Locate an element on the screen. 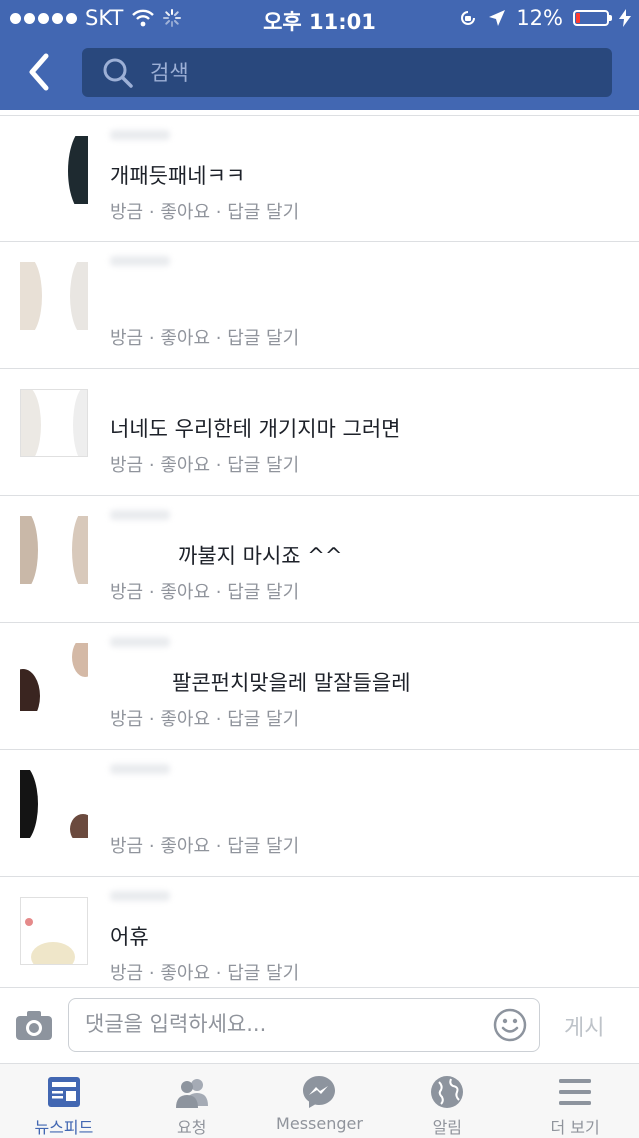 The image size is (639, 1138). tab-label: 더 보기 is located at coordinates (575, 1127).